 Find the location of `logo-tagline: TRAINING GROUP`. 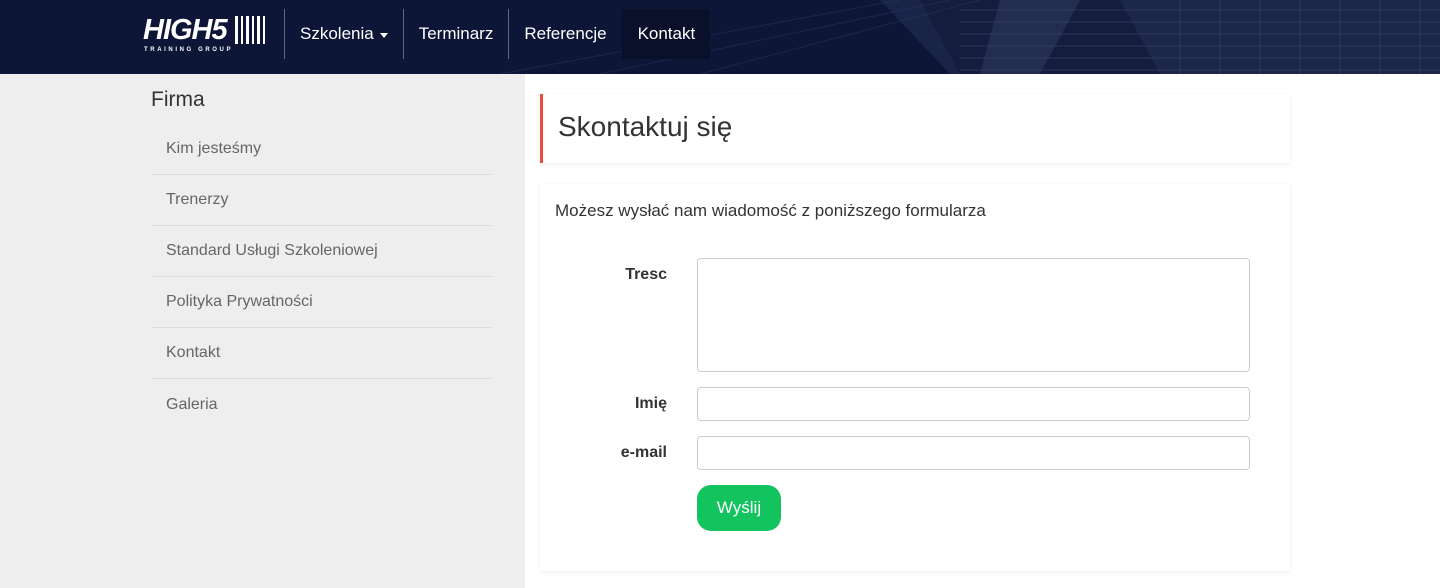

logo-tagline: TRAINING GROUP is located at coordinates (189, 50).